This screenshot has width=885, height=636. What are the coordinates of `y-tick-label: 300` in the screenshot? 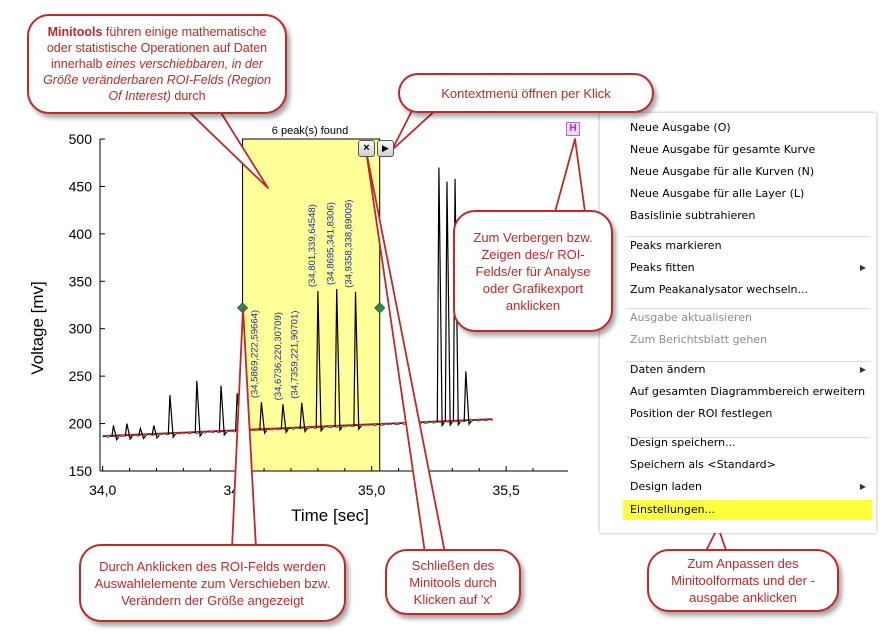 It's located at (81, 329).